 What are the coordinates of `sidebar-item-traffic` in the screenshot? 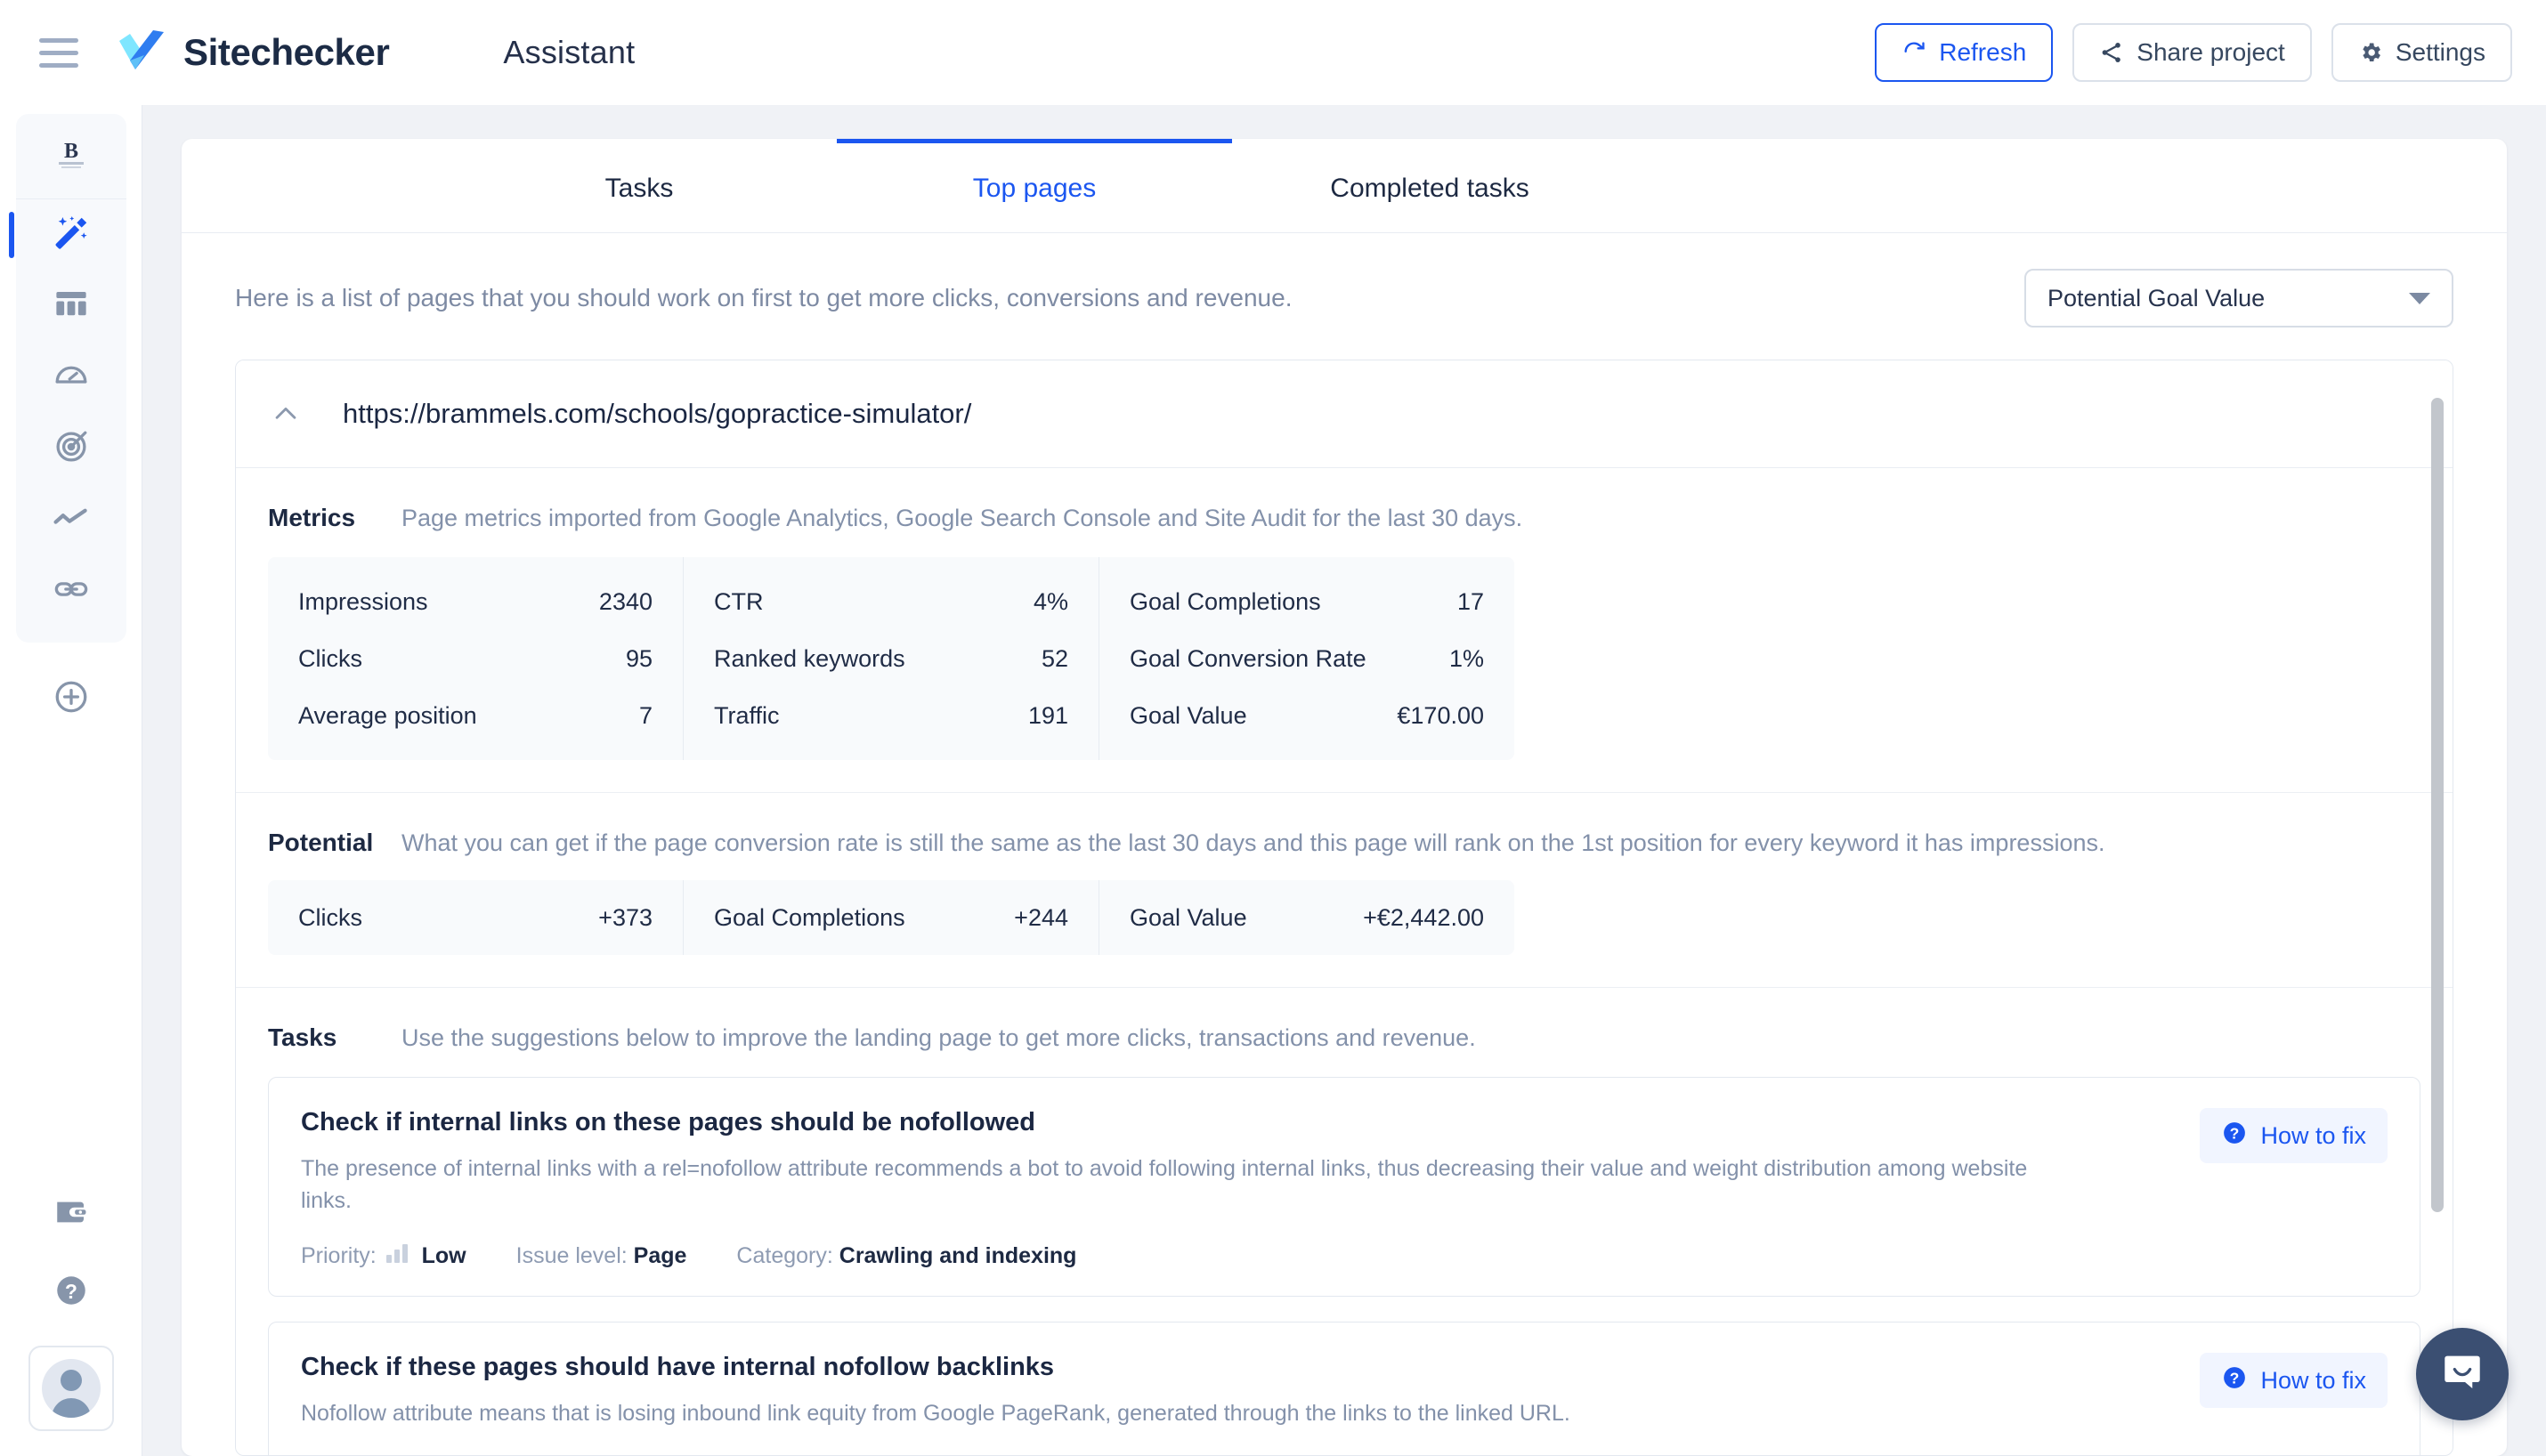 It's located at (71, 519).